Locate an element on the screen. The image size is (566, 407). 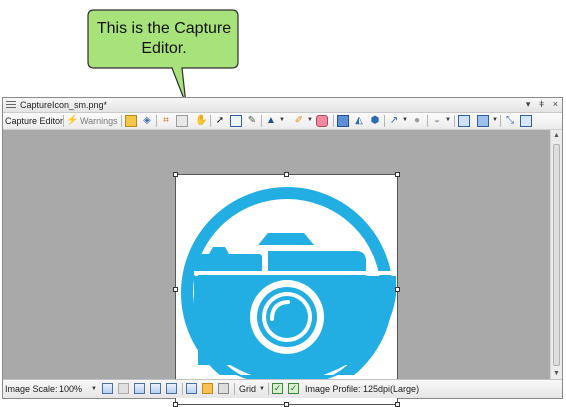
callout-shape-dropdown-icon: ▼ is located at coordinates (448, 120).